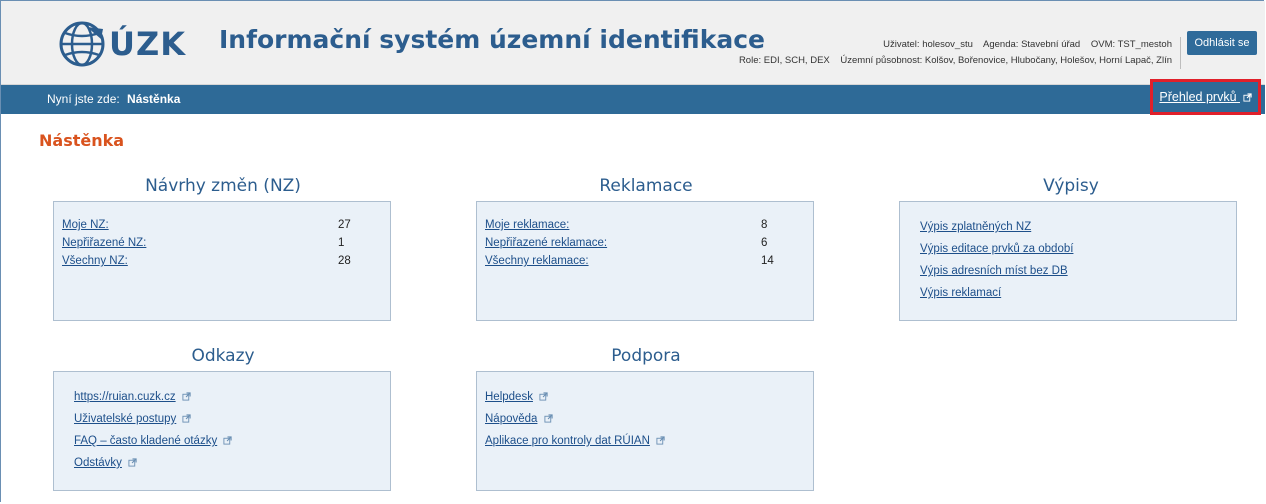 The width and height of the screenshot is (1266, 504). I want to click on cuzk-logo: ÚZK, so click(121, 44).